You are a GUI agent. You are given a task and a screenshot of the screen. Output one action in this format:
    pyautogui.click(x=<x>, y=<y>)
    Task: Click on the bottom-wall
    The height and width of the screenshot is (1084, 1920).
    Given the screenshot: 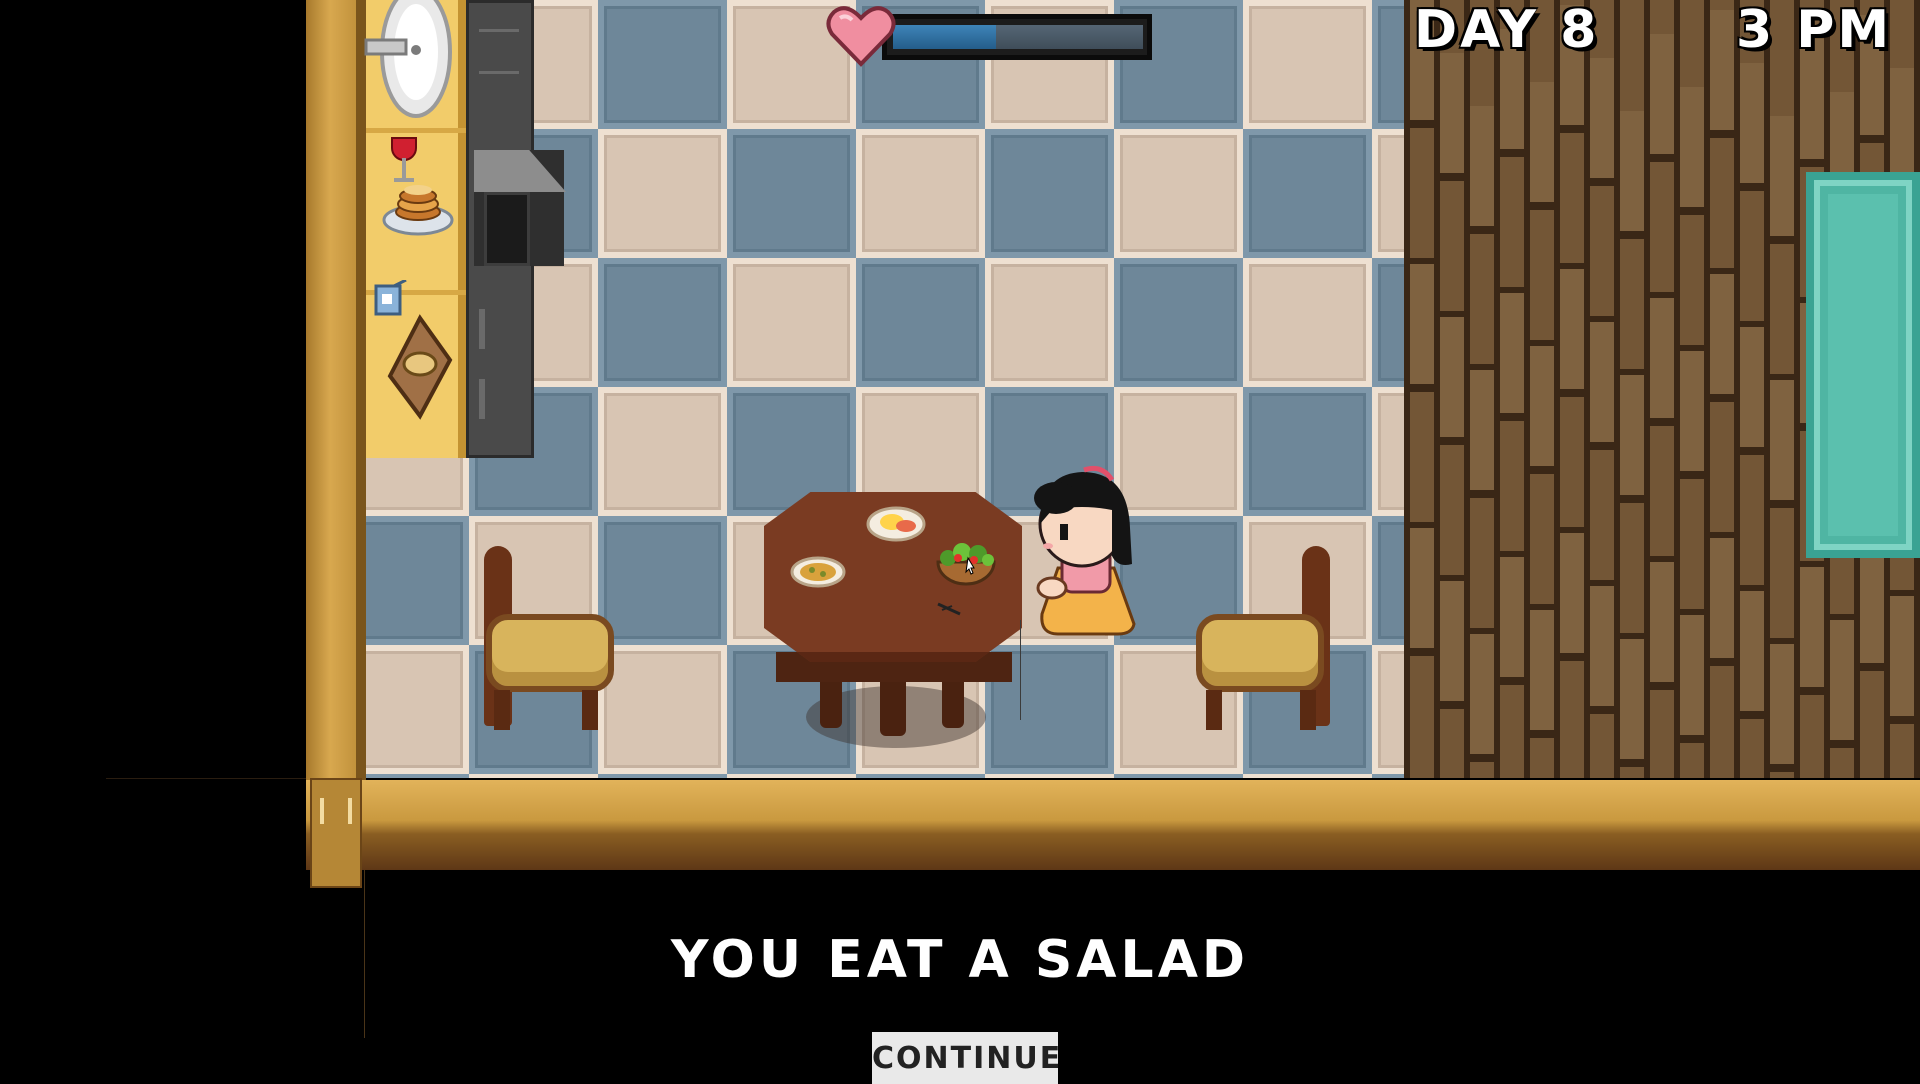 What is the action you would take?
    pyautogui.click(x=1113, y=825)
    